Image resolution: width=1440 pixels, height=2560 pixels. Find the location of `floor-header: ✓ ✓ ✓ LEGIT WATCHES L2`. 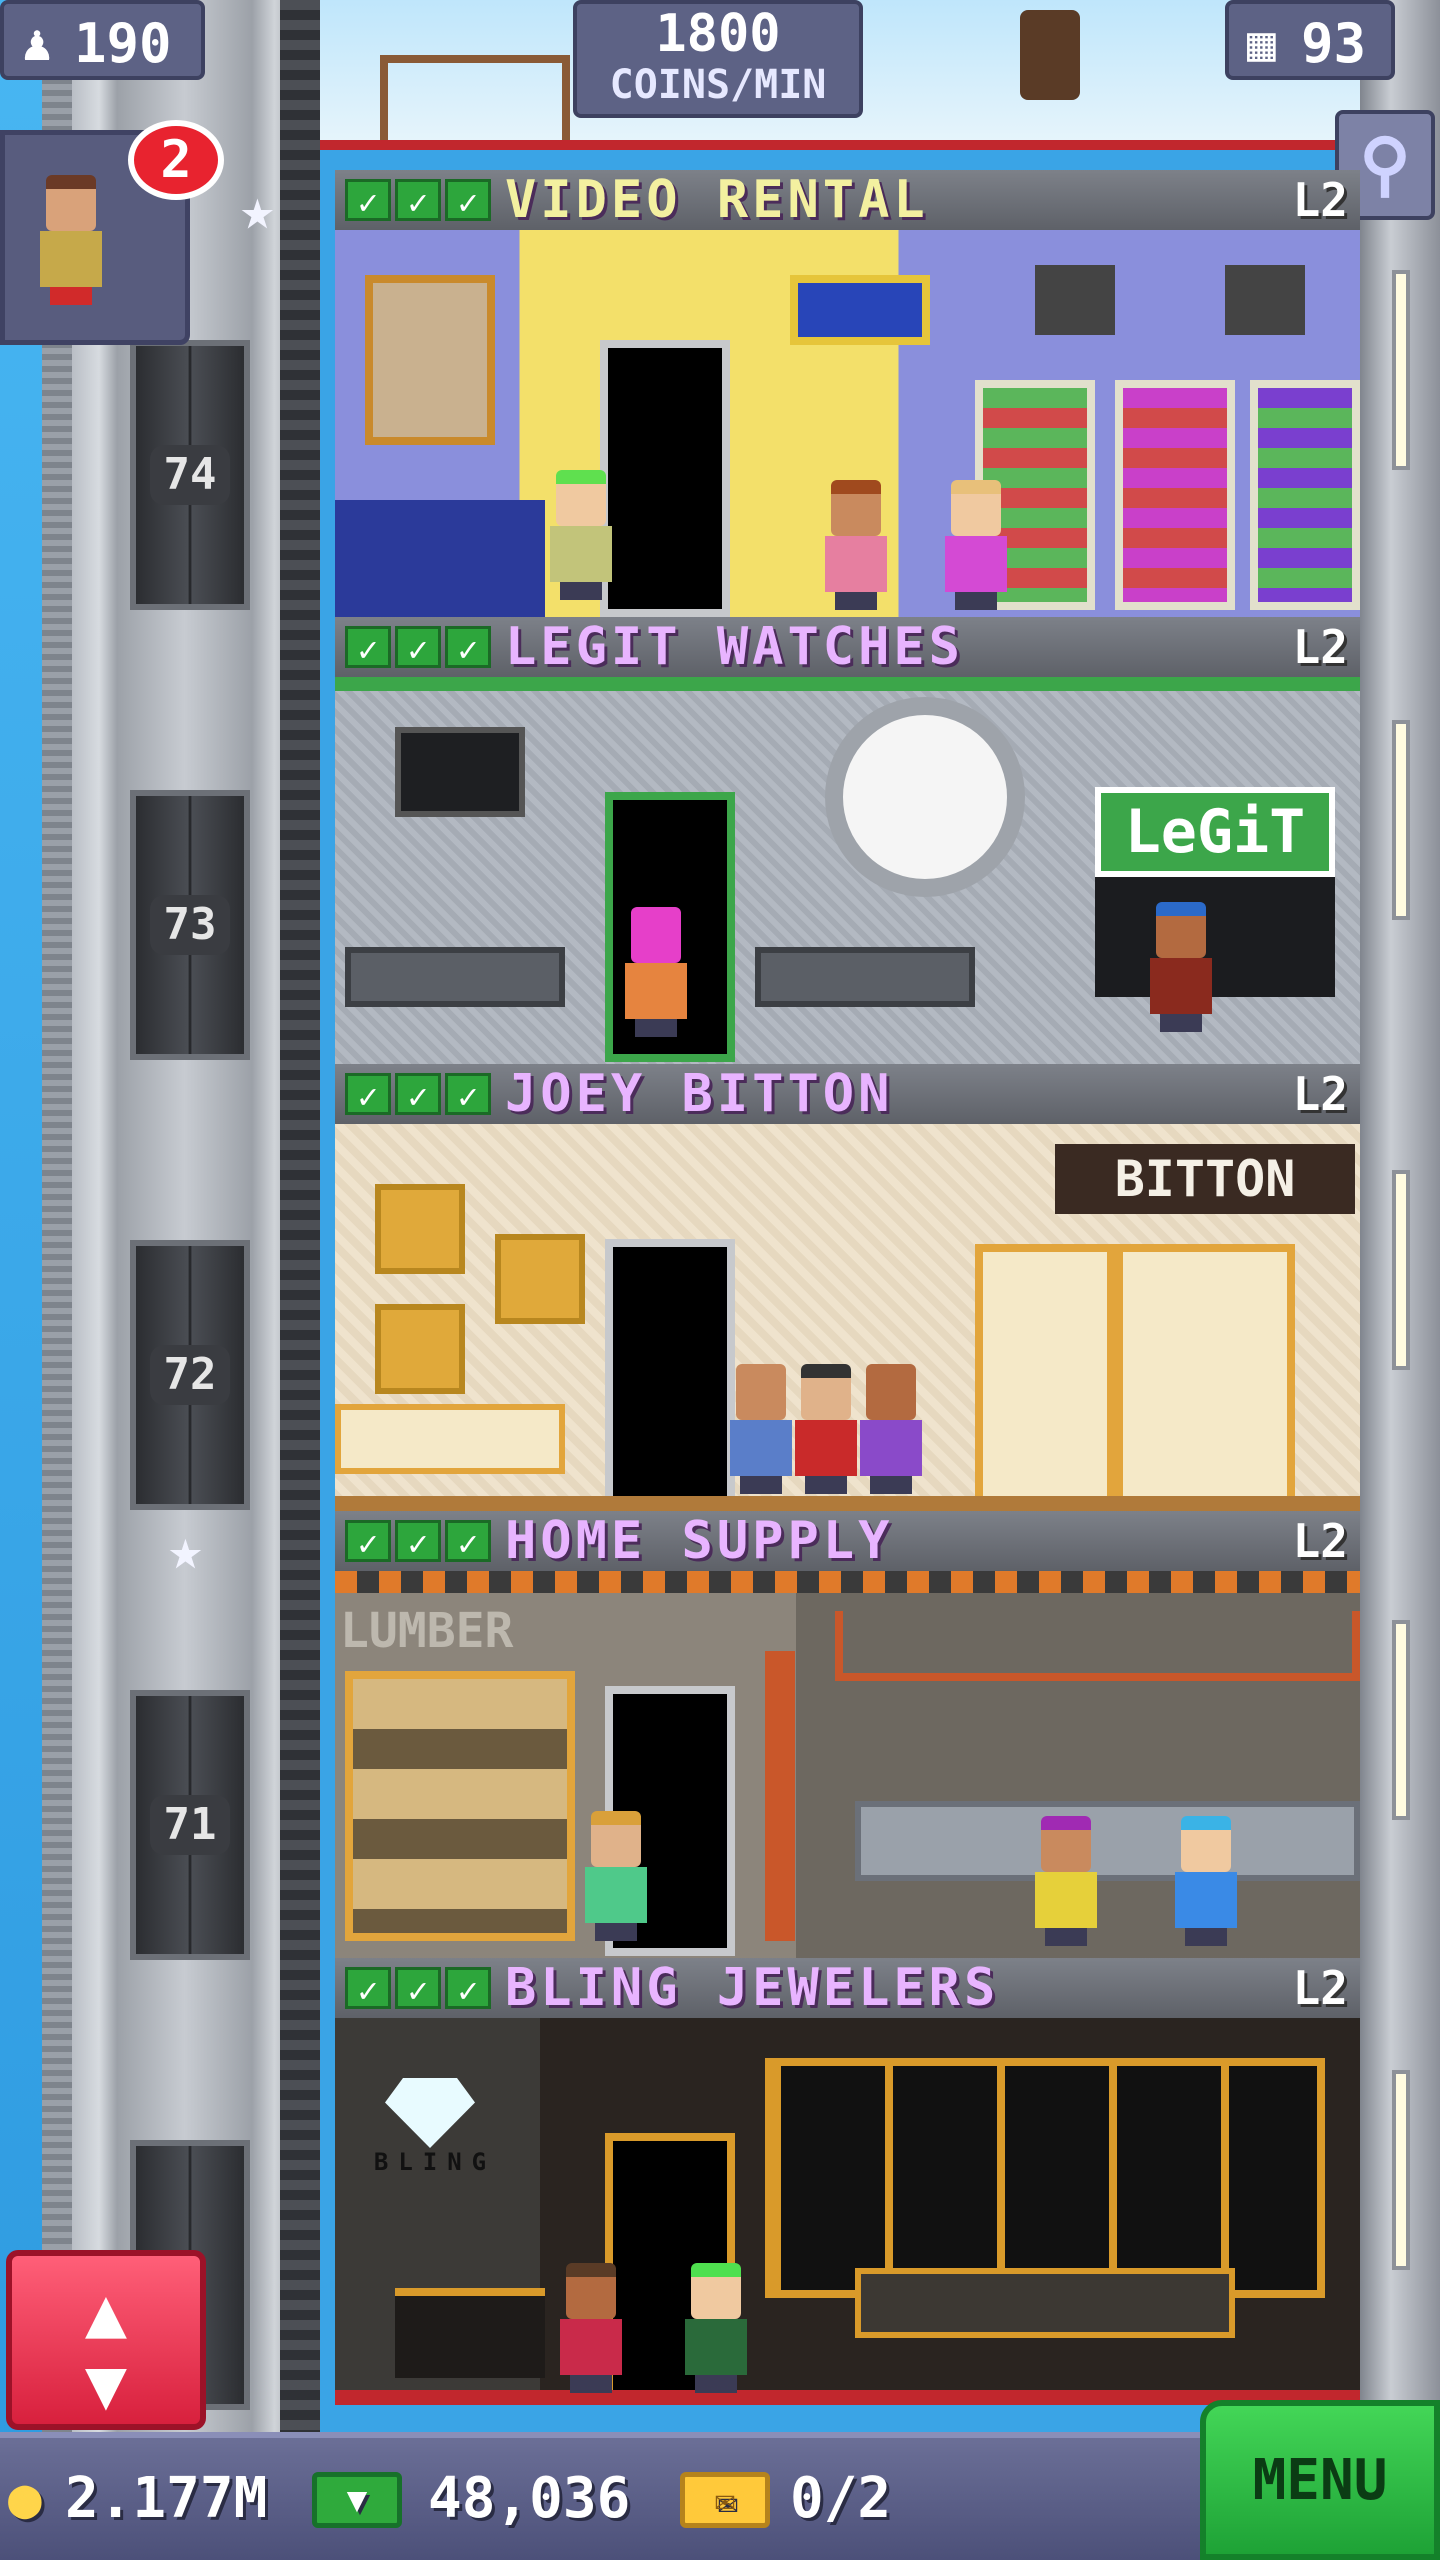

floor-header: ✓ ✓ ✓ LEGIT WATCHES L2 is located at coordinates (847, 647).